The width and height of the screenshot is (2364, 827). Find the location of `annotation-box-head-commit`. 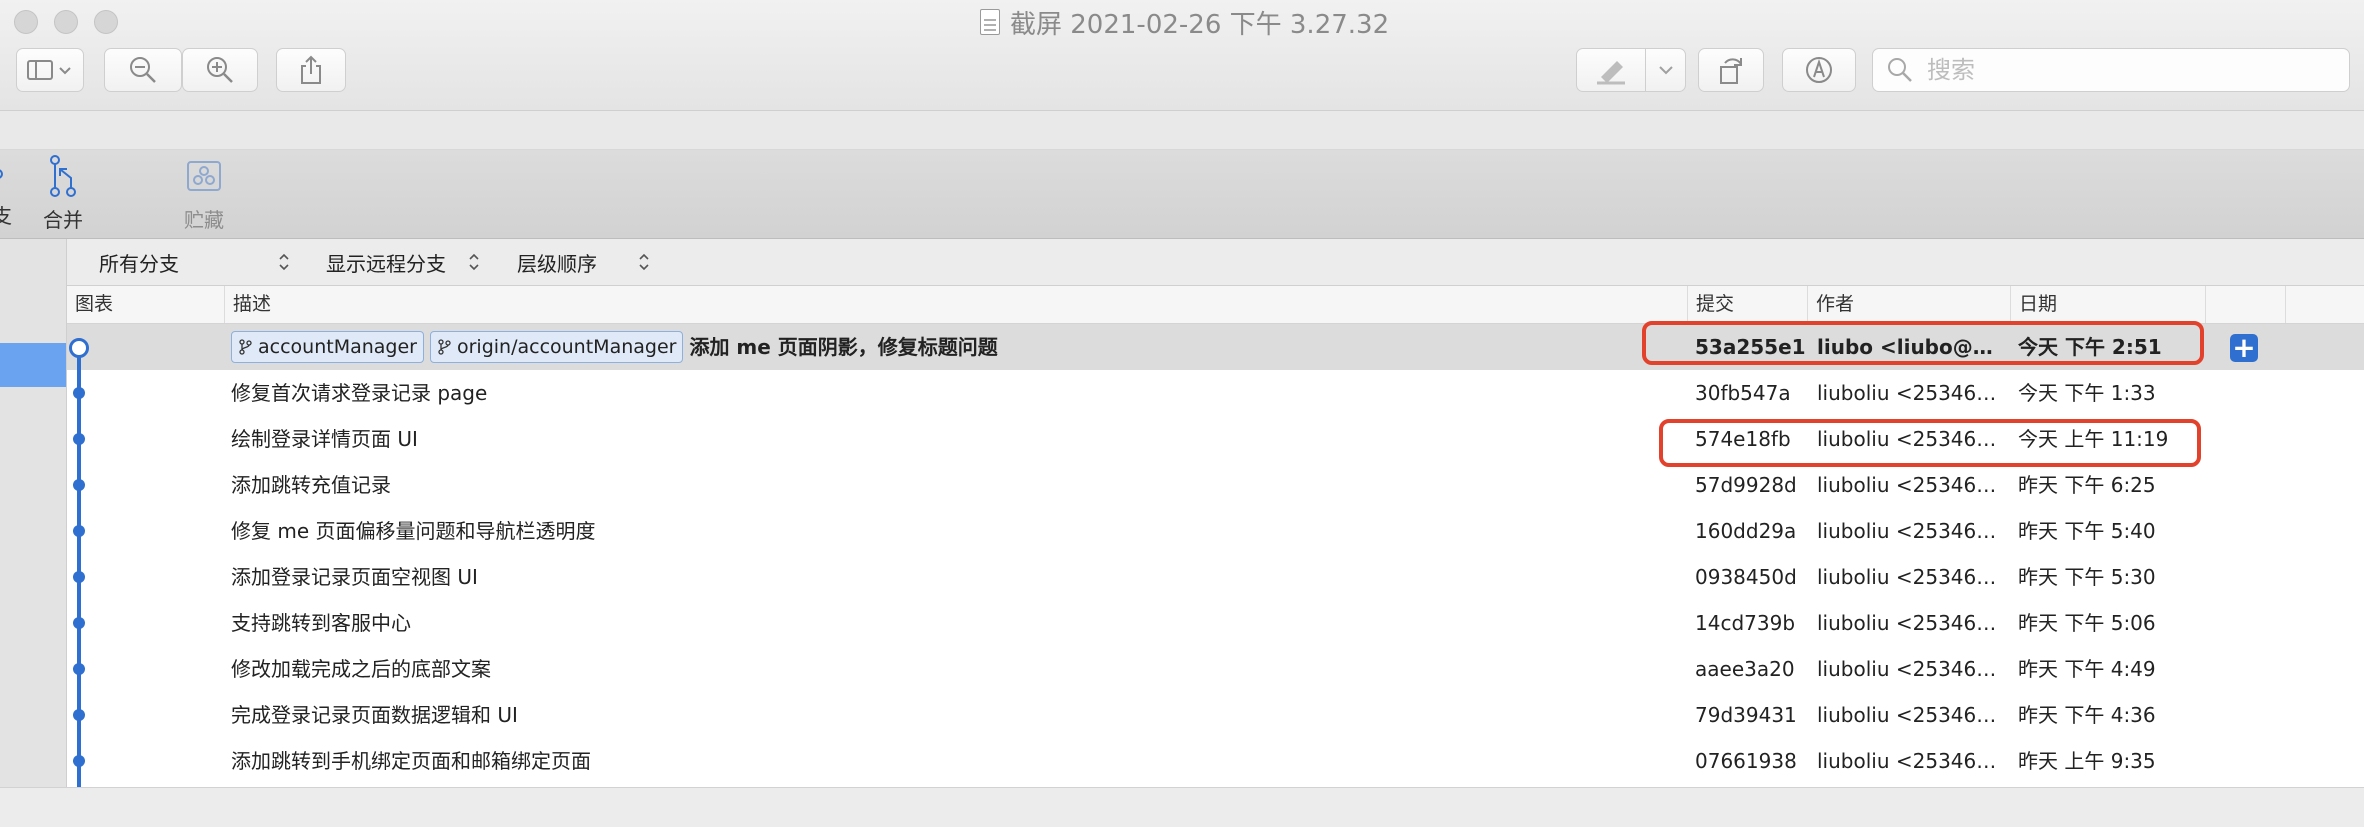

annotation-box-head-commit is located at coordinates (1923, 343).